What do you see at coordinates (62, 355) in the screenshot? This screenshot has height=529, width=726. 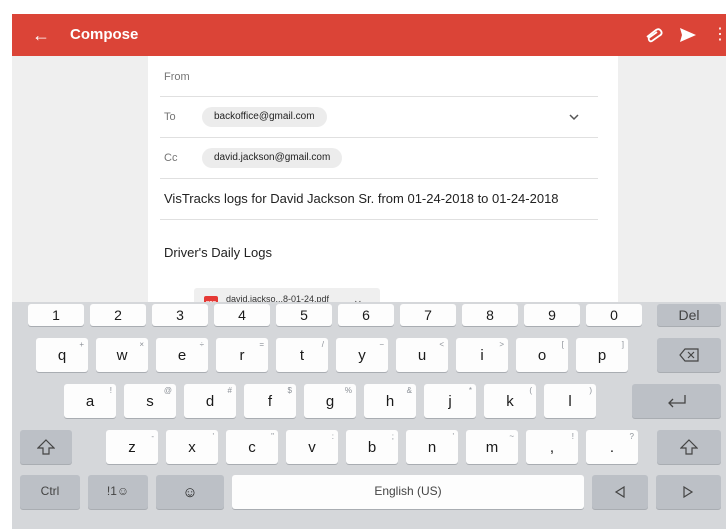 I see `key-q: q +` at bounding box center [62, 355].